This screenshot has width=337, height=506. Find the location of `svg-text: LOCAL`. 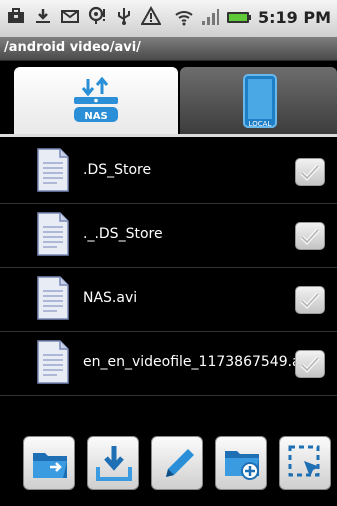

svg-text: LOCAL is located at coordinates (260, 124).